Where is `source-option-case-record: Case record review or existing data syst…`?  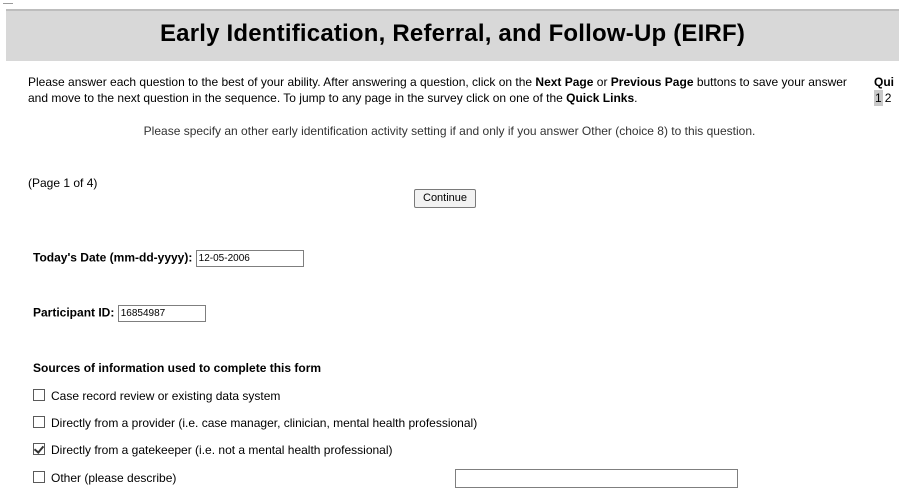 source-option-case-record: Case record review or existing data syst… is located at coordinates (156, 396).